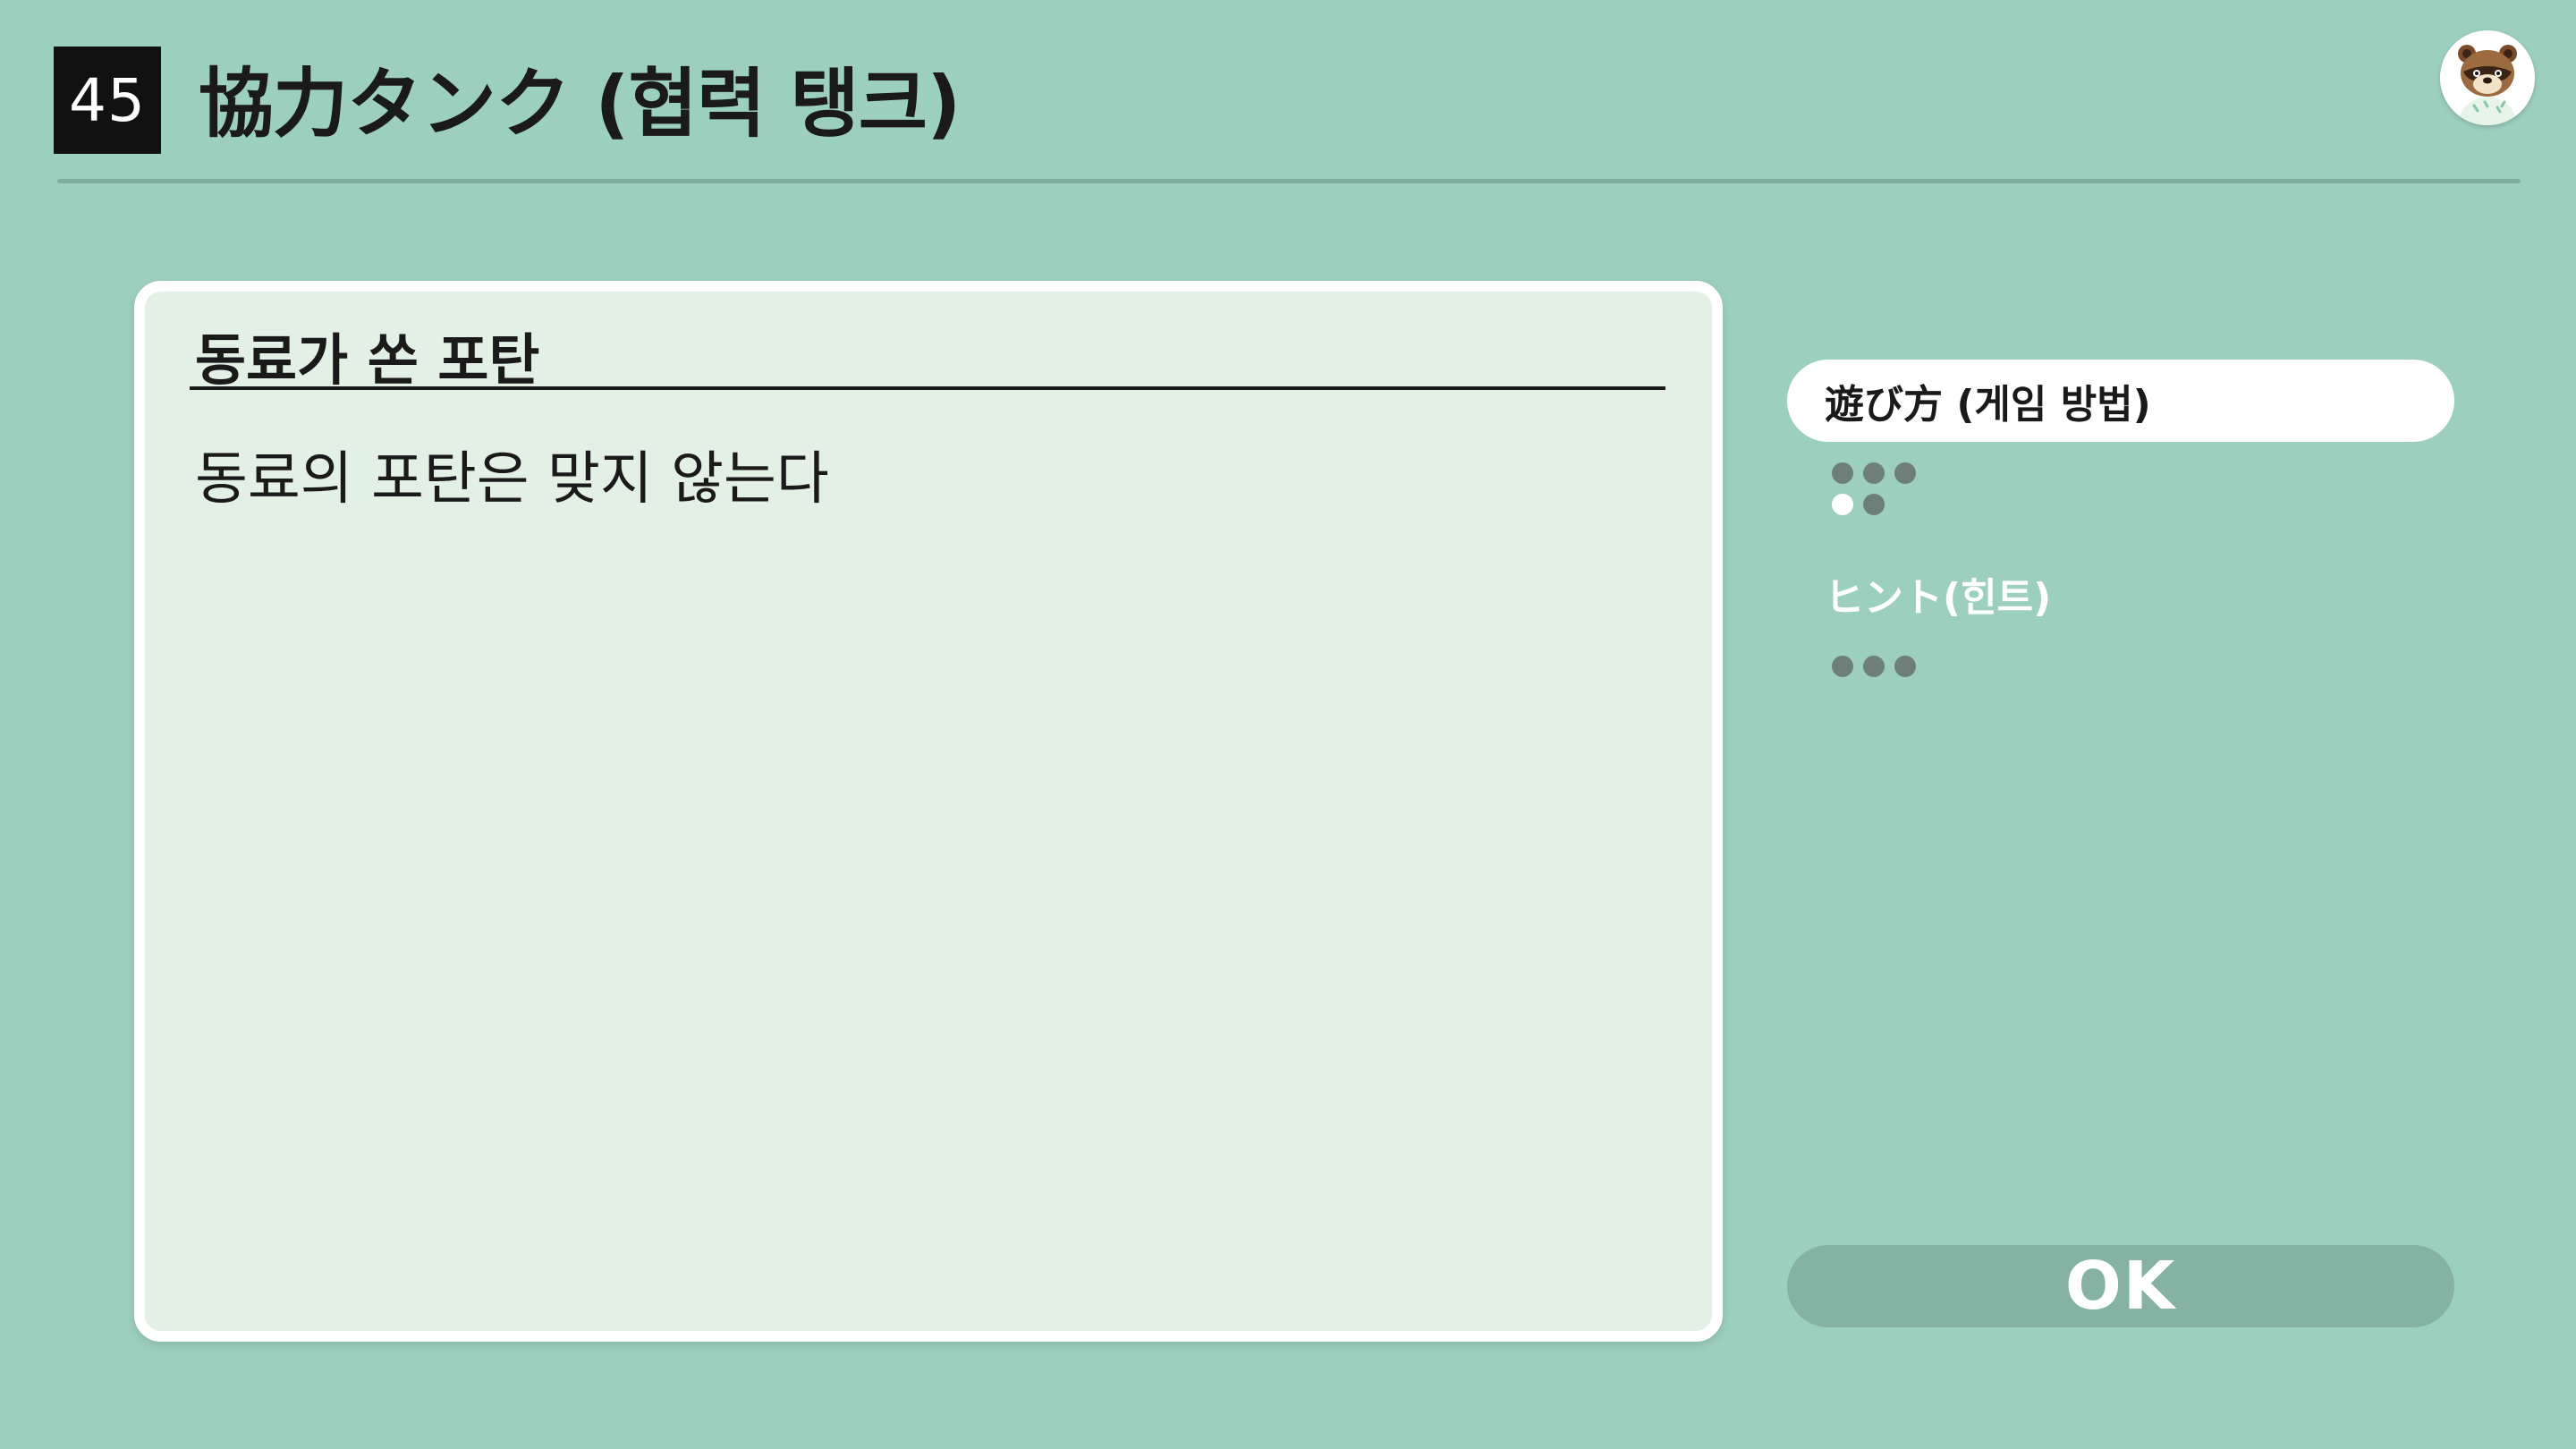 Image resolution: width=2576 pixels, height=1449 pixels. I want to click on card-heading-underline, so click(927, 388).